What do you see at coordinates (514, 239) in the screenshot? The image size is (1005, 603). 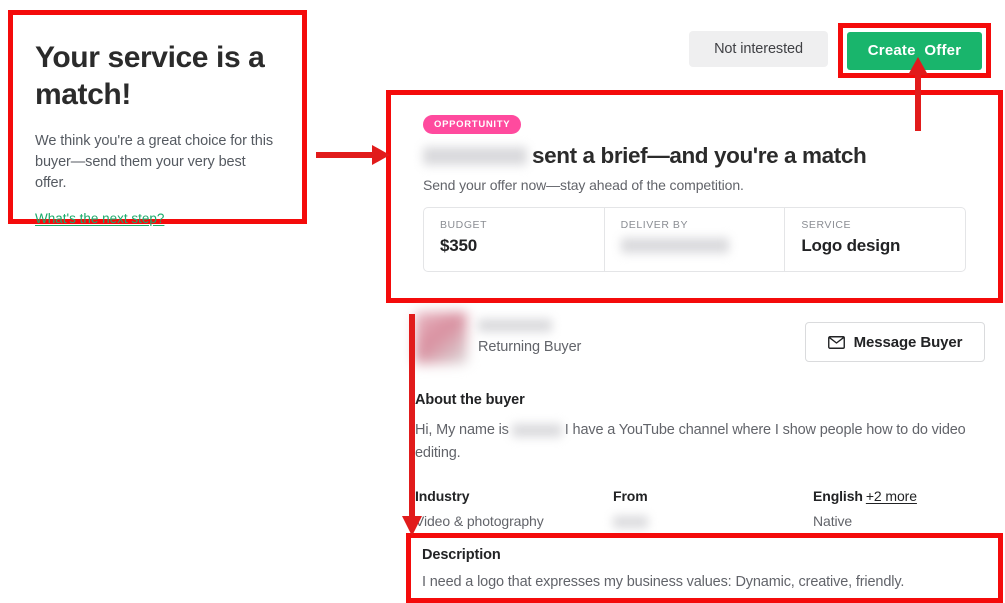 I see `stat-budget: BUDGET $350` at bounding box center [514, 239].